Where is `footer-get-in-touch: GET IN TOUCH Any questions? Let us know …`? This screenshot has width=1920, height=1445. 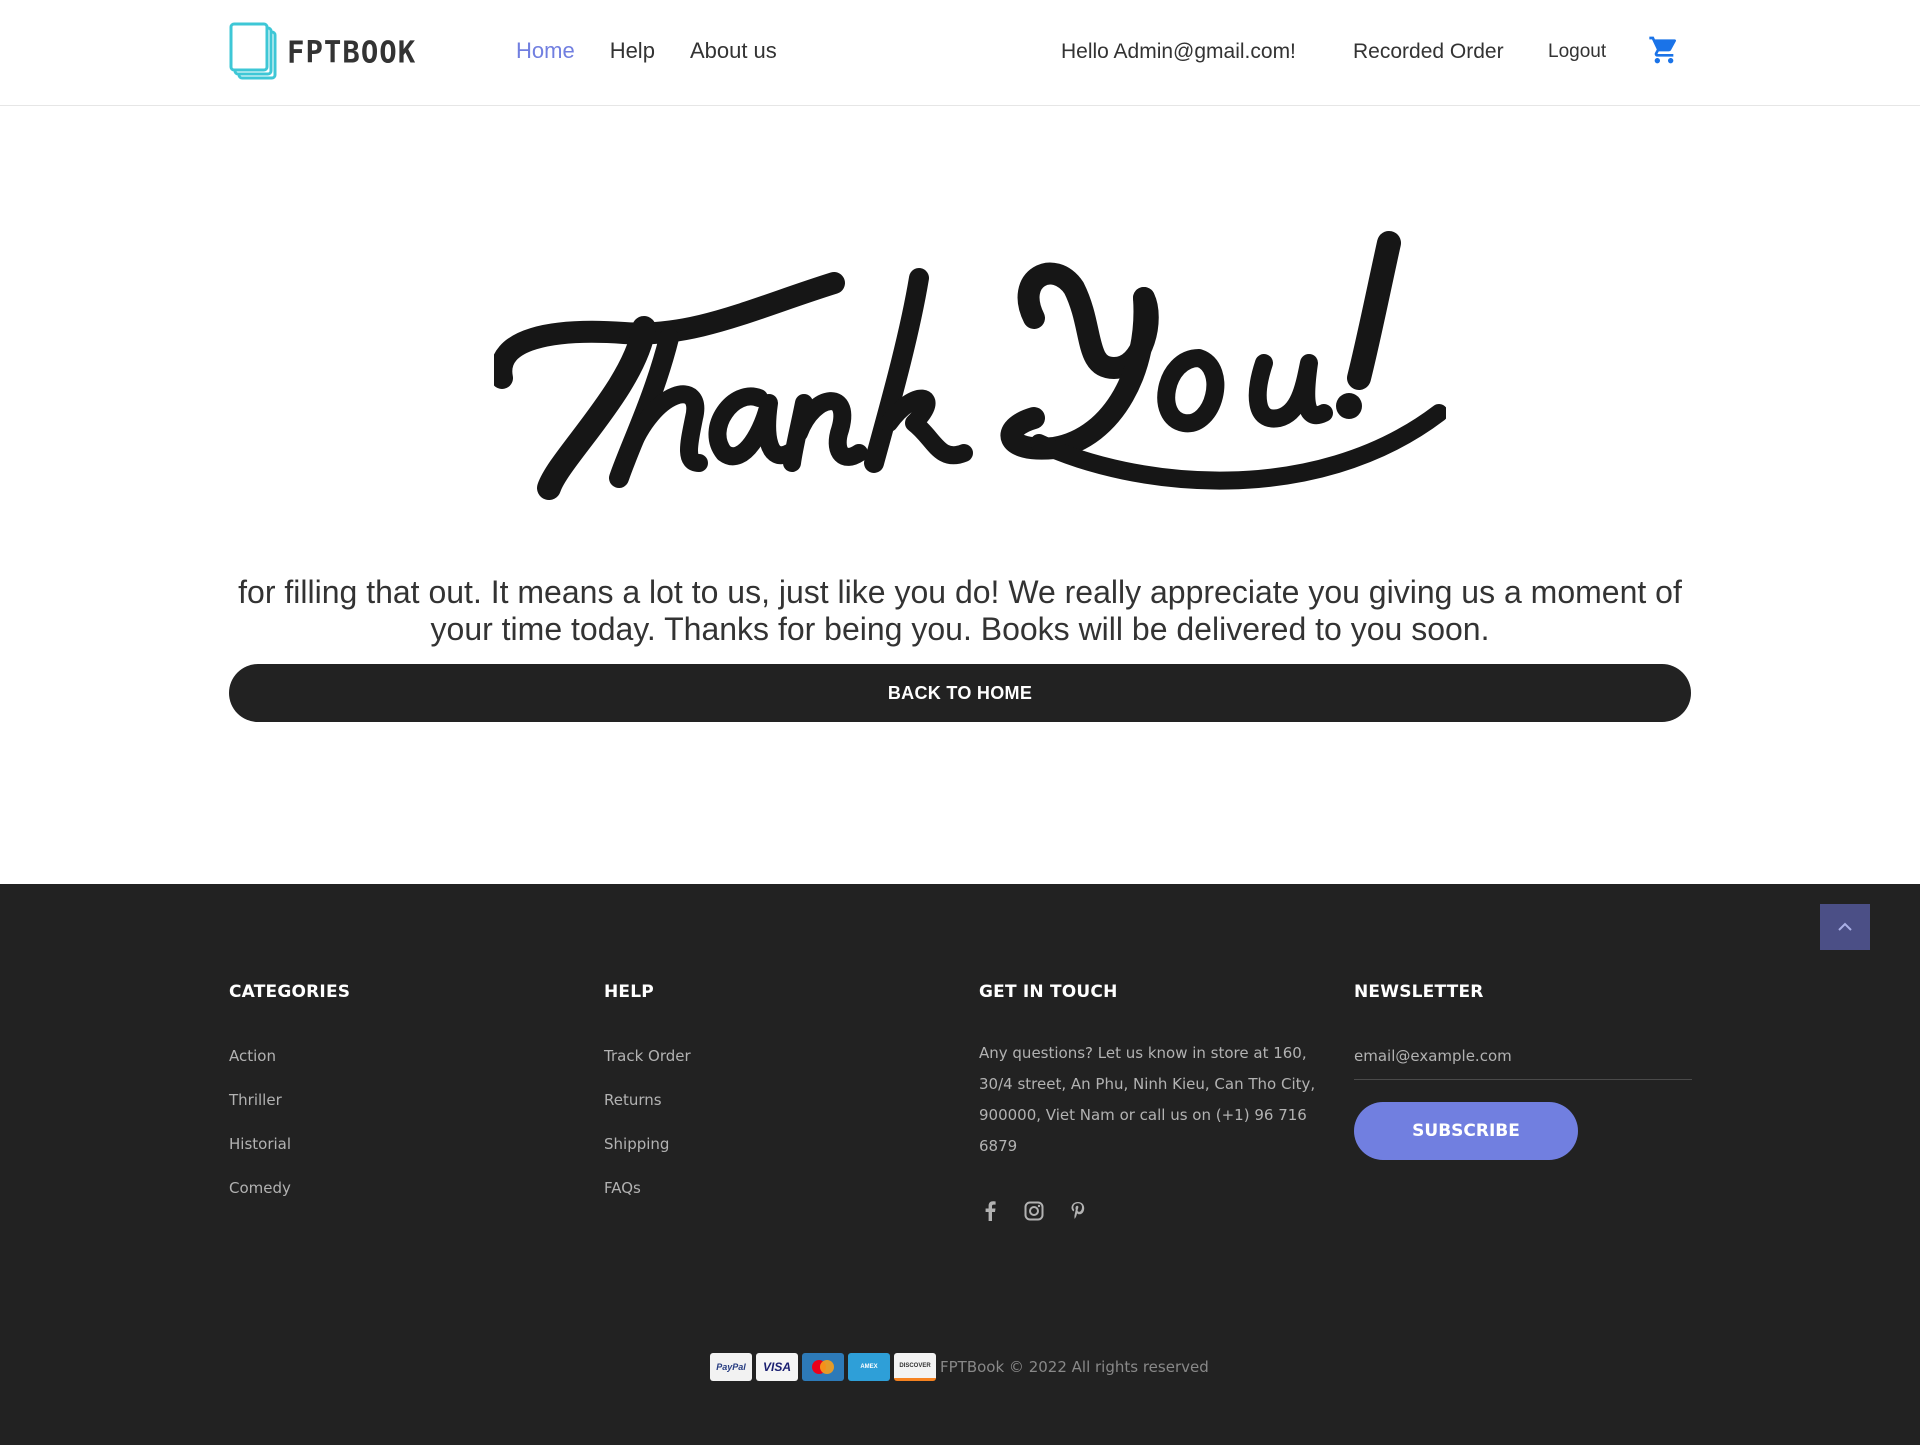
footer-get-in-touch: GET IN TOUCH Any questions? Let us know … is located at coordinates (1149, 1102).